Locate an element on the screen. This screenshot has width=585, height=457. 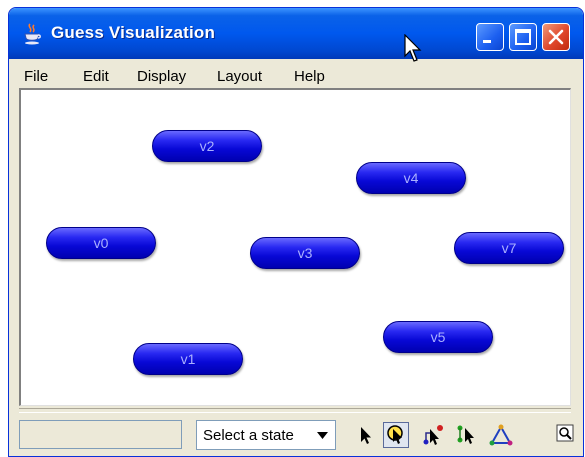
menu-help: Help is located at coordinates (309, 76).